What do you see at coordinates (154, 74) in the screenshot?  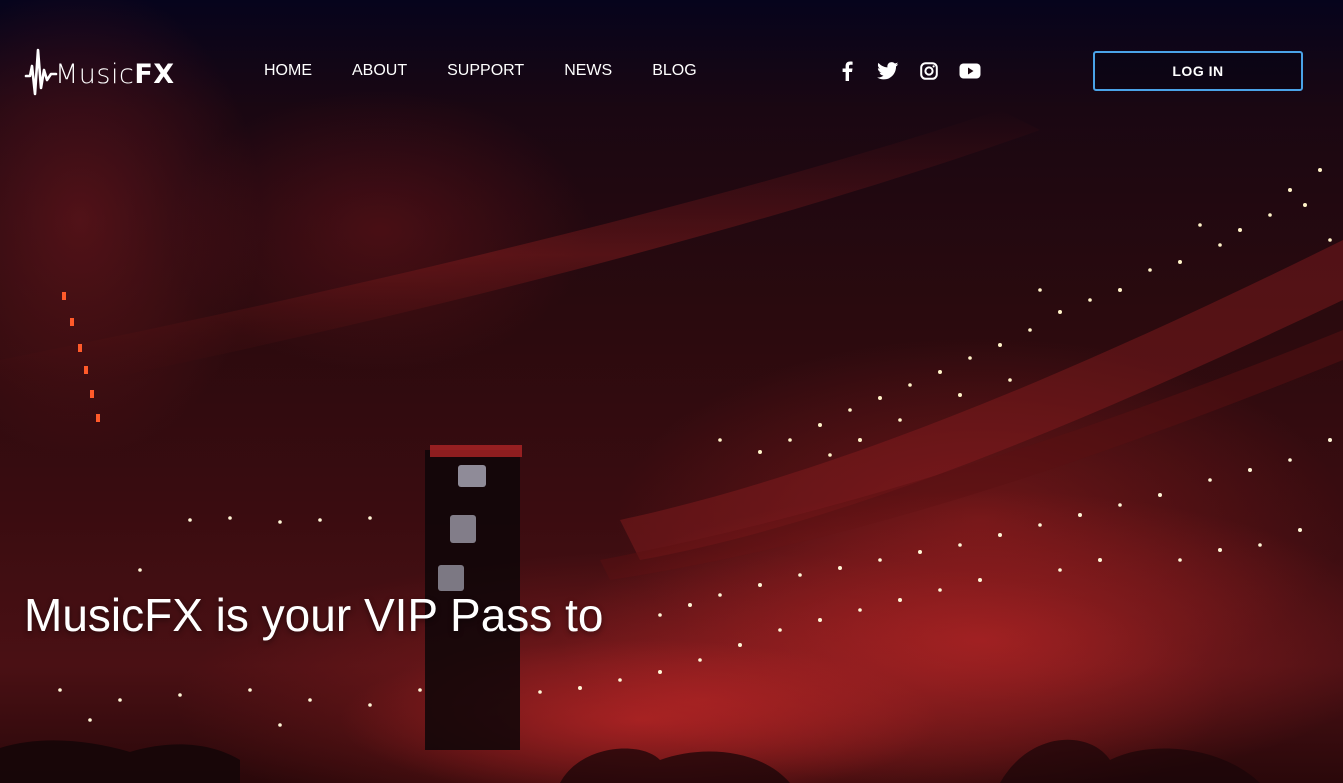 I see `brand-name-bold: FX` at bounding box center [154, 74].